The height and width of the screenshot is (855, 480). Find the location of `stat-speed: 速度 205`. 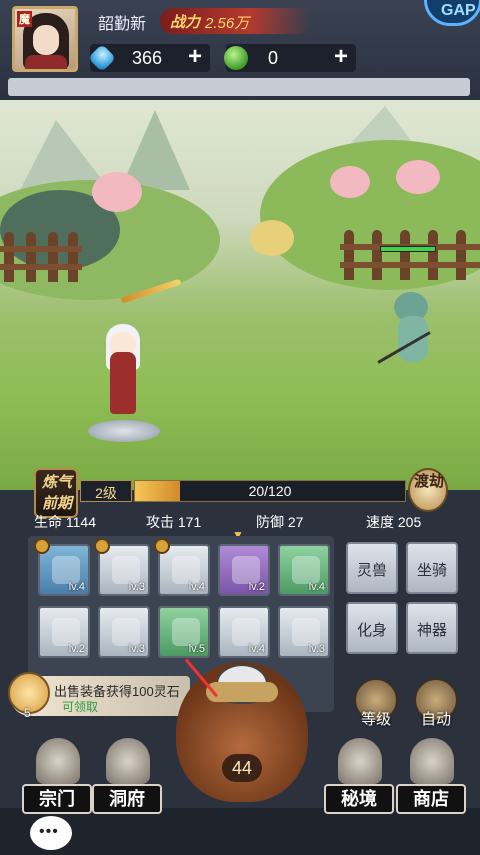

stat-speed: 速度 205 is located at coordinates (394, 522).